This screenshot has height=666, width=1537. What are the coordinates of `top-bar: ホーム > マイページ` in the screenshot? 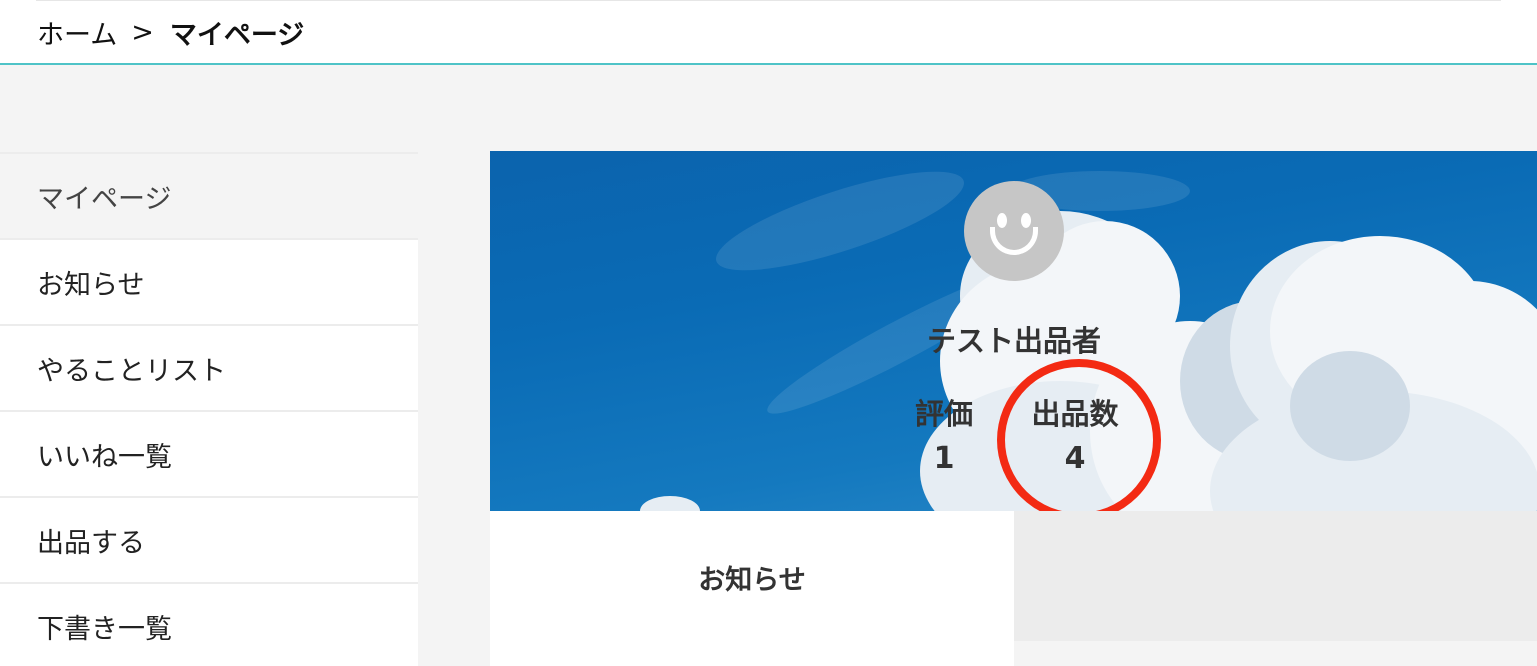 It's located at (768, 32).